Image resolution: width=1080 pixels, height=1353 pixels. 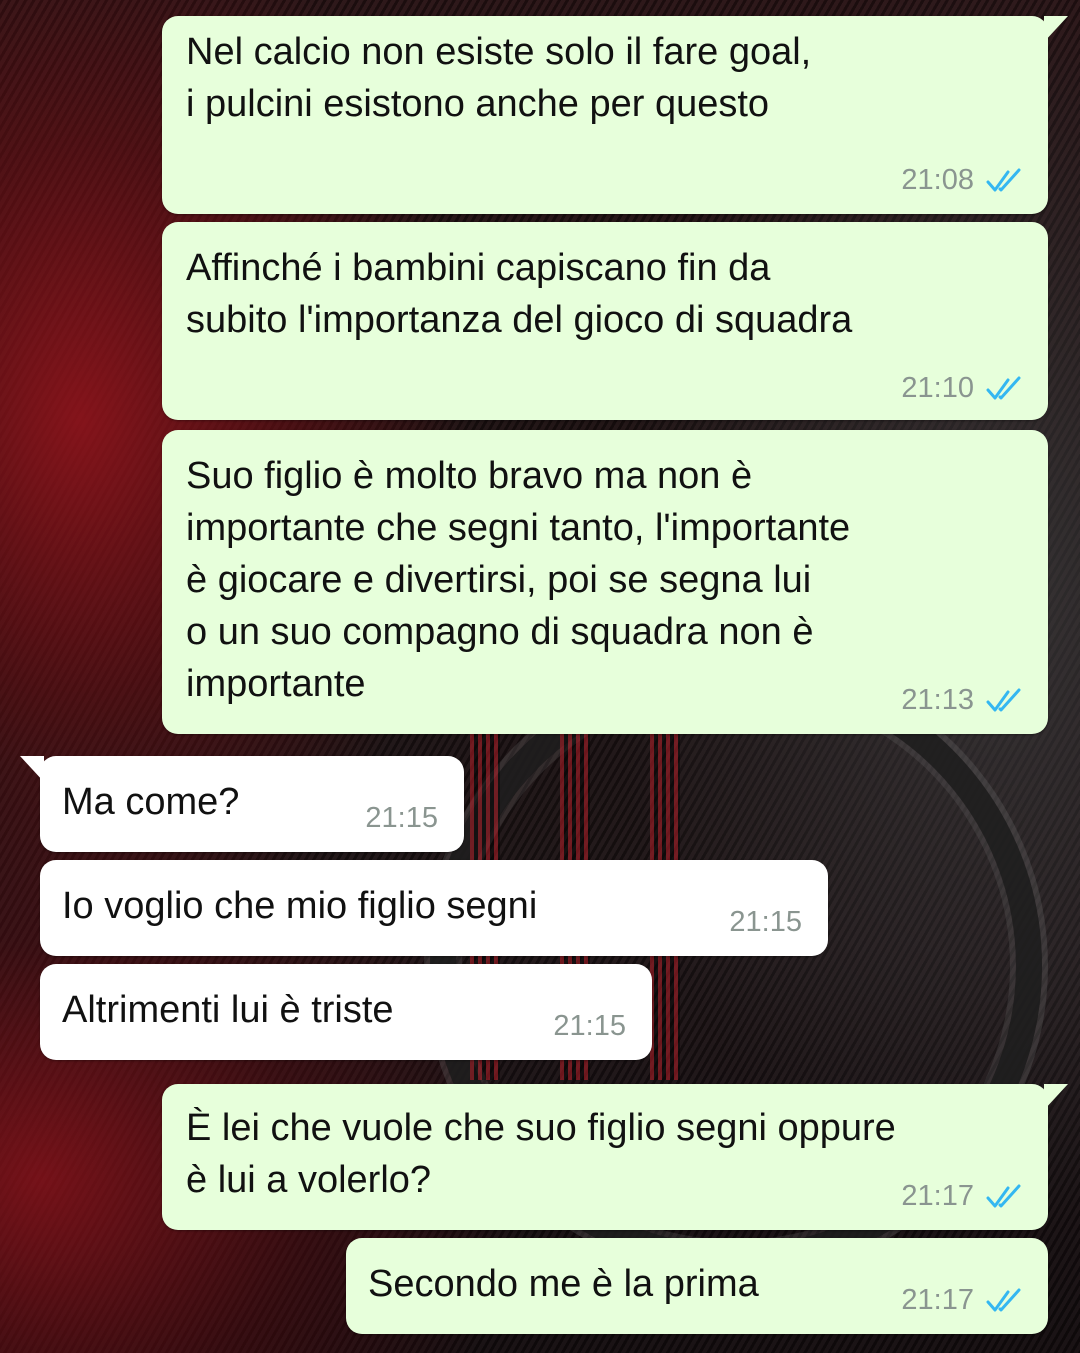 What do you see at coordinates (151, 802) in the screenshot?
I see `message-text: Ma come?` at bounding box center [151, 802].